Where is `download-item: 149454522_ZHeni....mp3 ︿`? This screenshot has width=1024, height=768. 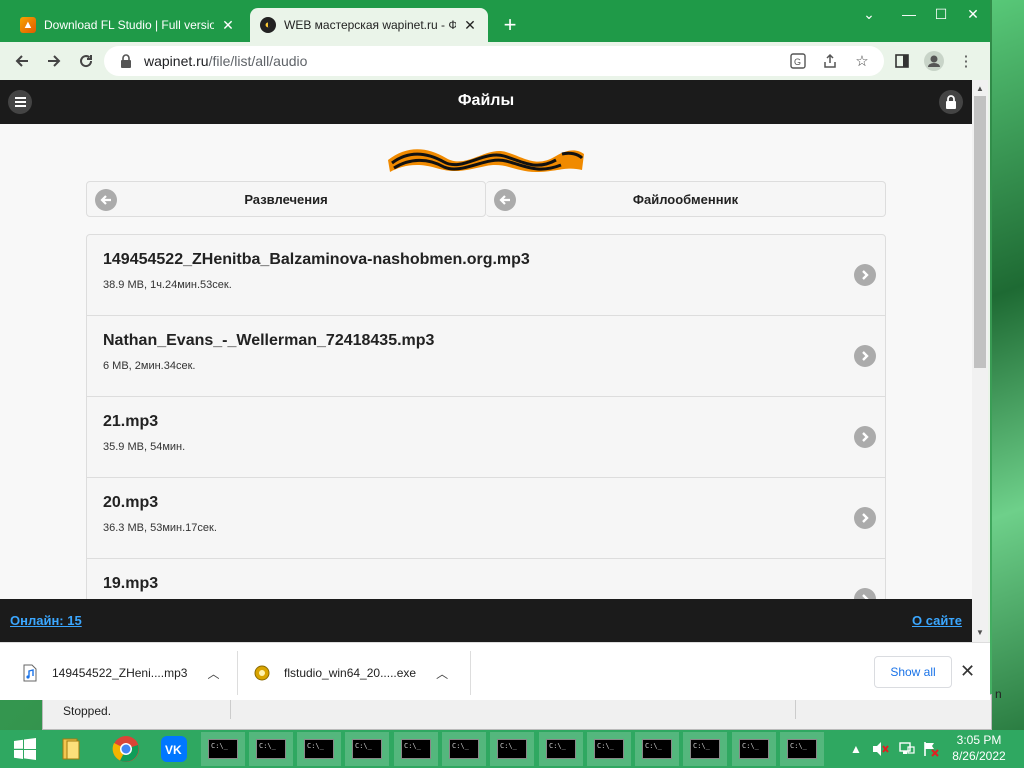 download-item: 149454522_ZHeni....mp3 ︿ is located at coordinates (120, 673).